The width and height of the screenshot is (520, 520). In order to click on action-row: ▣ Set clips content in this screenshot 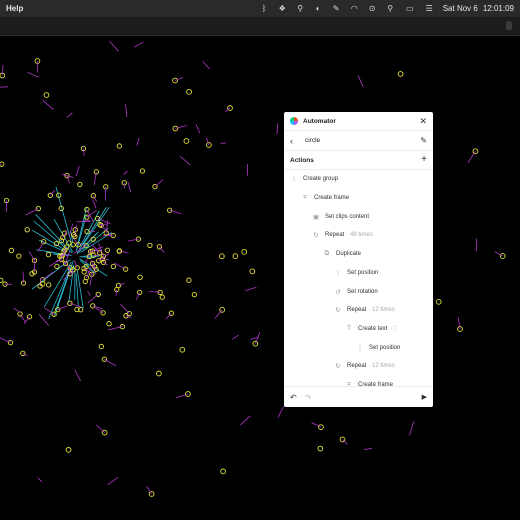, I will do `click(358, 216)`.